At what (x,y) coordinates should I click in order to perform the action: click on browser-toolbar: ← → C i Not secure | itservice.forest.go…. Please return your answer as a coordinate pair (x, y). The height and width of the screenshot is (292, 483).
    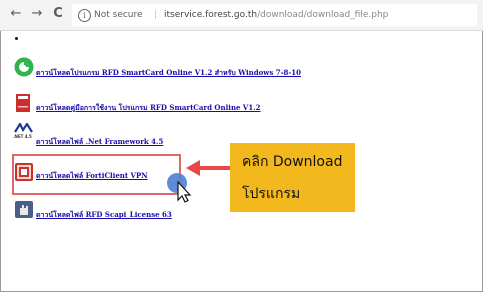
    Looking at the image, I should click on (241, 15).